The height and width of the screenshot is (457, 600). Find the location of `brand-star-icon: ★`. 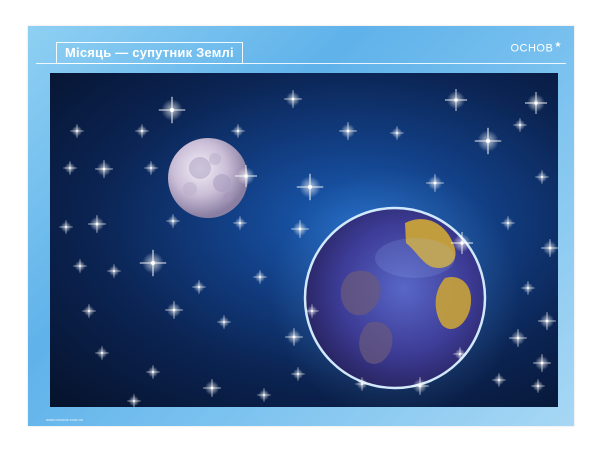

brand-star-icon: ★ is located at coordinates (558, 44).